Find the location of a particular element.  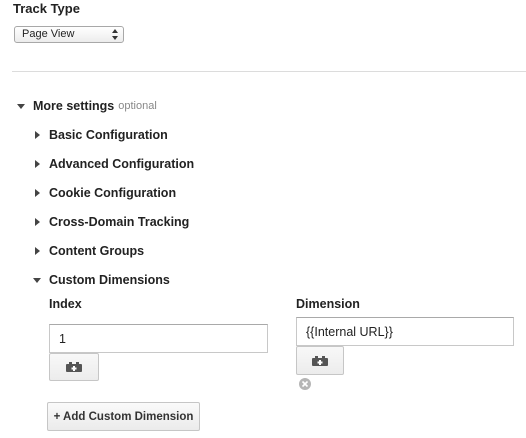

section-custom-dimensions: Custom Dimensions is located at coordinates (101, 280).